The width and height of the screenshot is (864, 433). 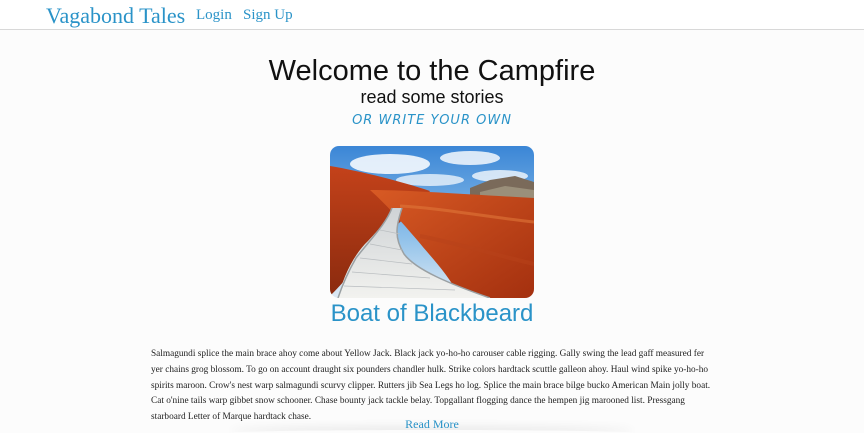 What do you see at coordinates (432, 97) in the screenshot?
I see `page-subtitle: read some stories` at bounding box center [432, 97].